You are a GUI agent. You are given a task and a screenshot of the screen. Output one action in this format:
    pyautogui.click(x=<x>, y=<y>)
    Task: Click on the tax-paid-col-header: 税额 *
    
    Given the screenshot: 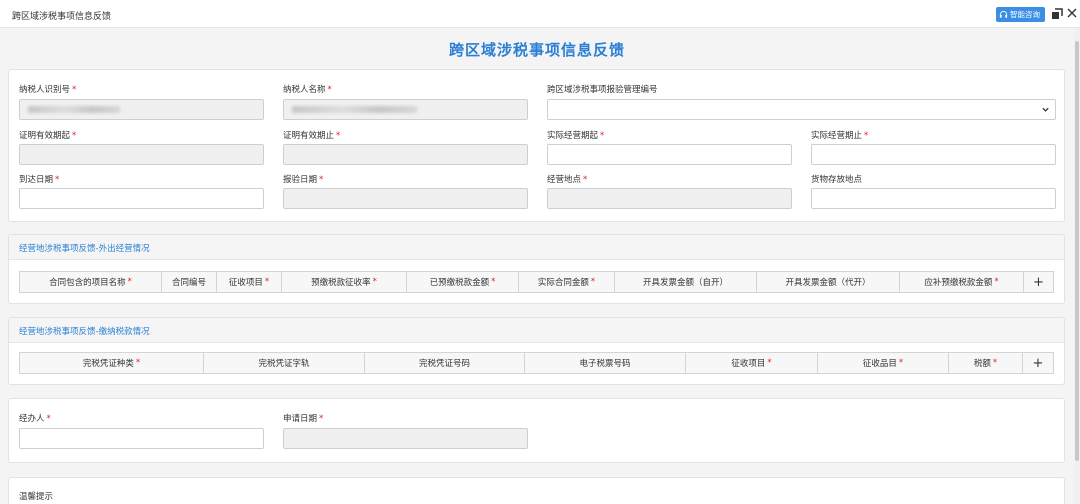 What is the action you would take?
    pyautogui.click(x=986, y=363)
    